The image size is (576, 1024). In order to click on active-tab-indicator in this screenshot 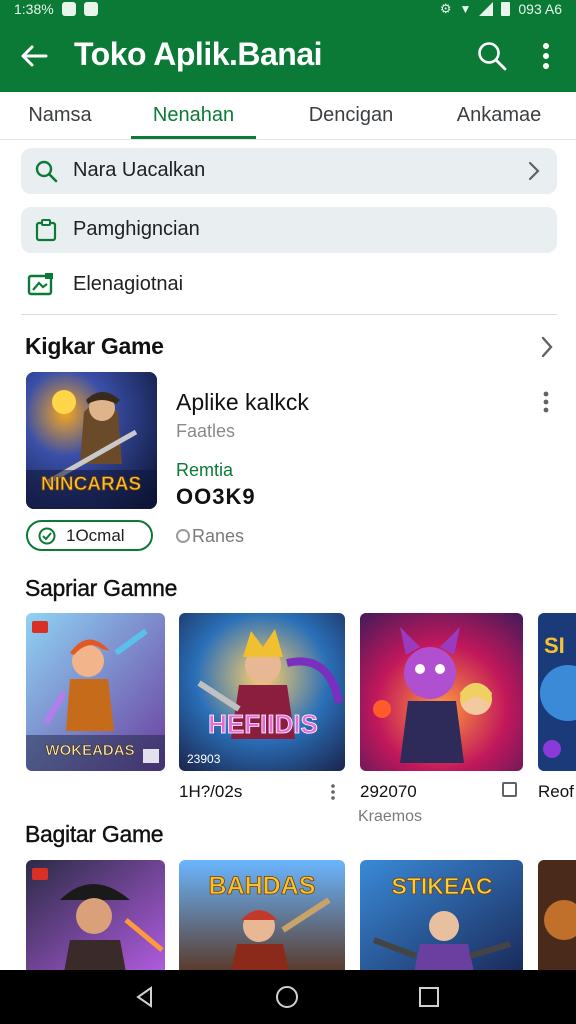, I will do `click(193, 137)`.